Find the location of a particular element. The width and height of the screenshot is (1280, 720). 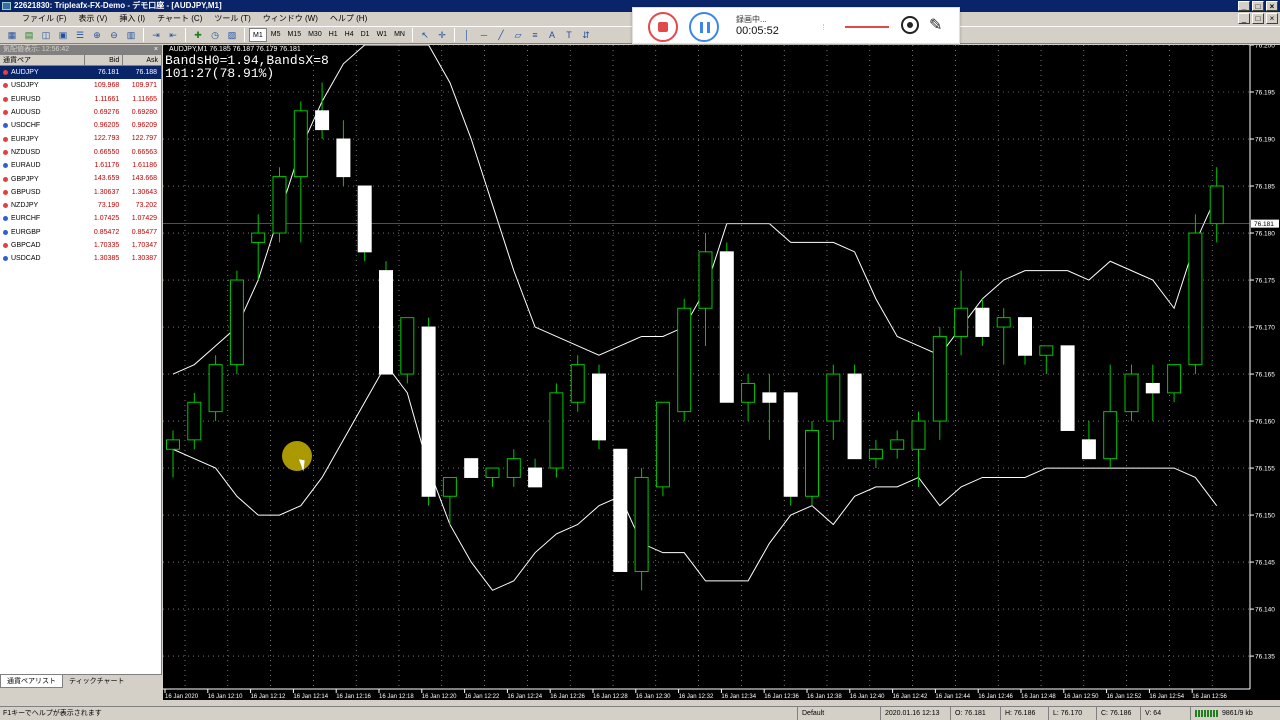

window-controls: _ □ × is located at coordinates (1258, 6).